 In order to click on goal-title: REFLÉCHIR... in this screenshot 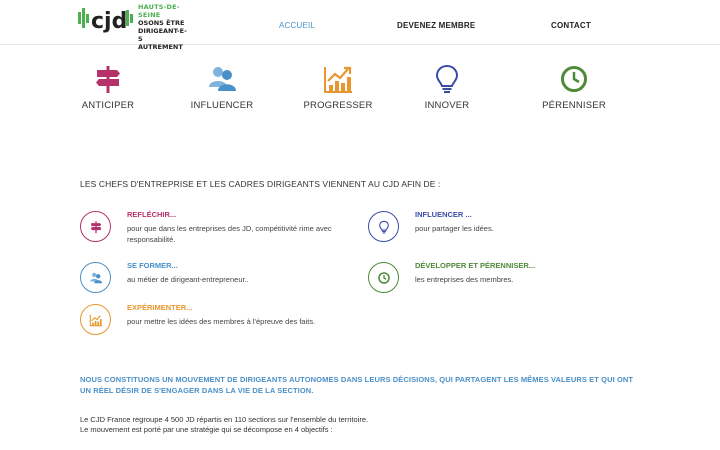, I will do `click(152, 214)`.